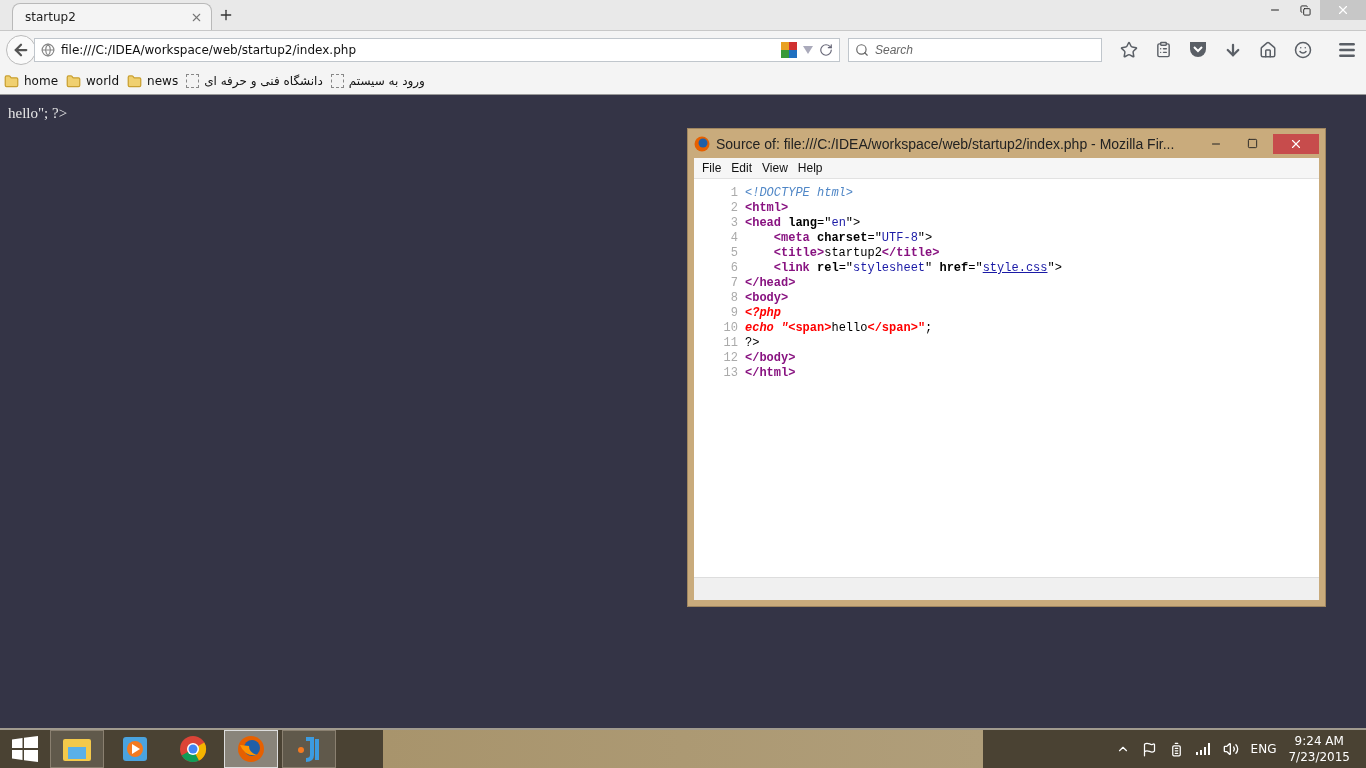  I want to click on code-line: <meta charset="UTF-8">, so click(853, 238).